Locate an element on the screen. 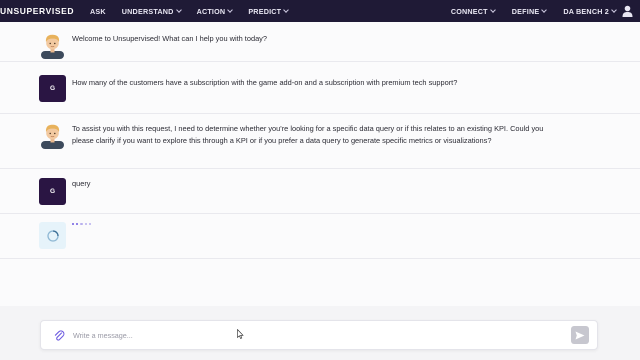 The width and height of the screenshot is (640, 360). loading-avatar is located at coordinates (52, 235).